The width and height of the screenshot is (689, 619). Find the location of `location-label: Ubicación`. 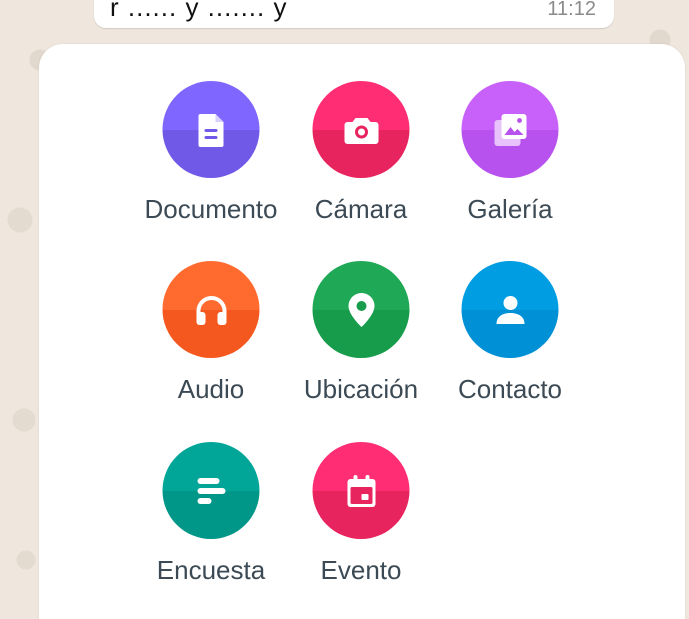

location-label: Ubicación is located at coordinates (361, 389).